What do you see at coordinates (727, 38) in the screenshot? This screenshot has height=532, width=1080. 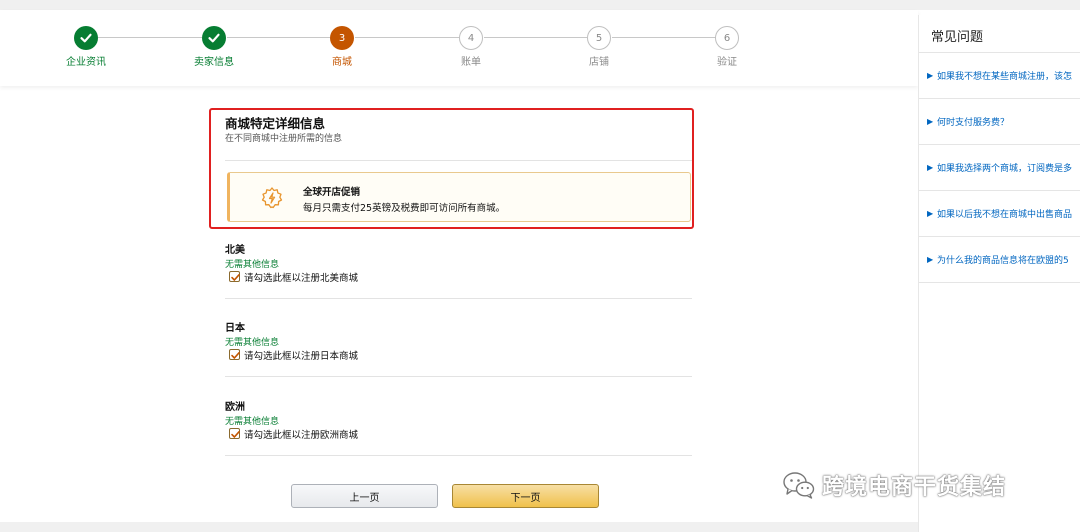 I see `step-6: 6` at bounding box center [727, 38].